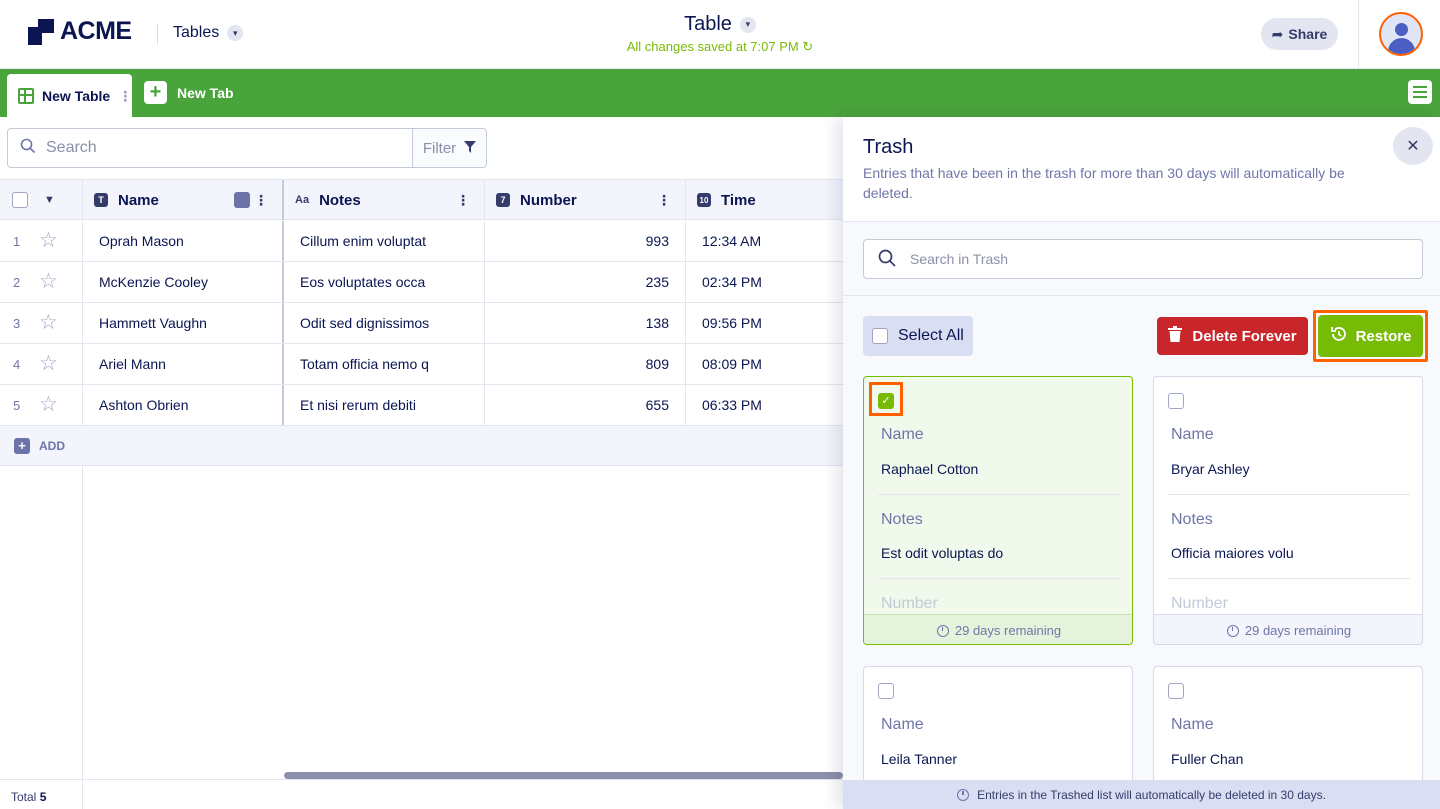 Image resolution: width=1440 pixels, height=809 pixels. Describe the element at coordinates (585, 200) in the screenshot. I see `column-header-number: 7 Number ⋮` at that location.